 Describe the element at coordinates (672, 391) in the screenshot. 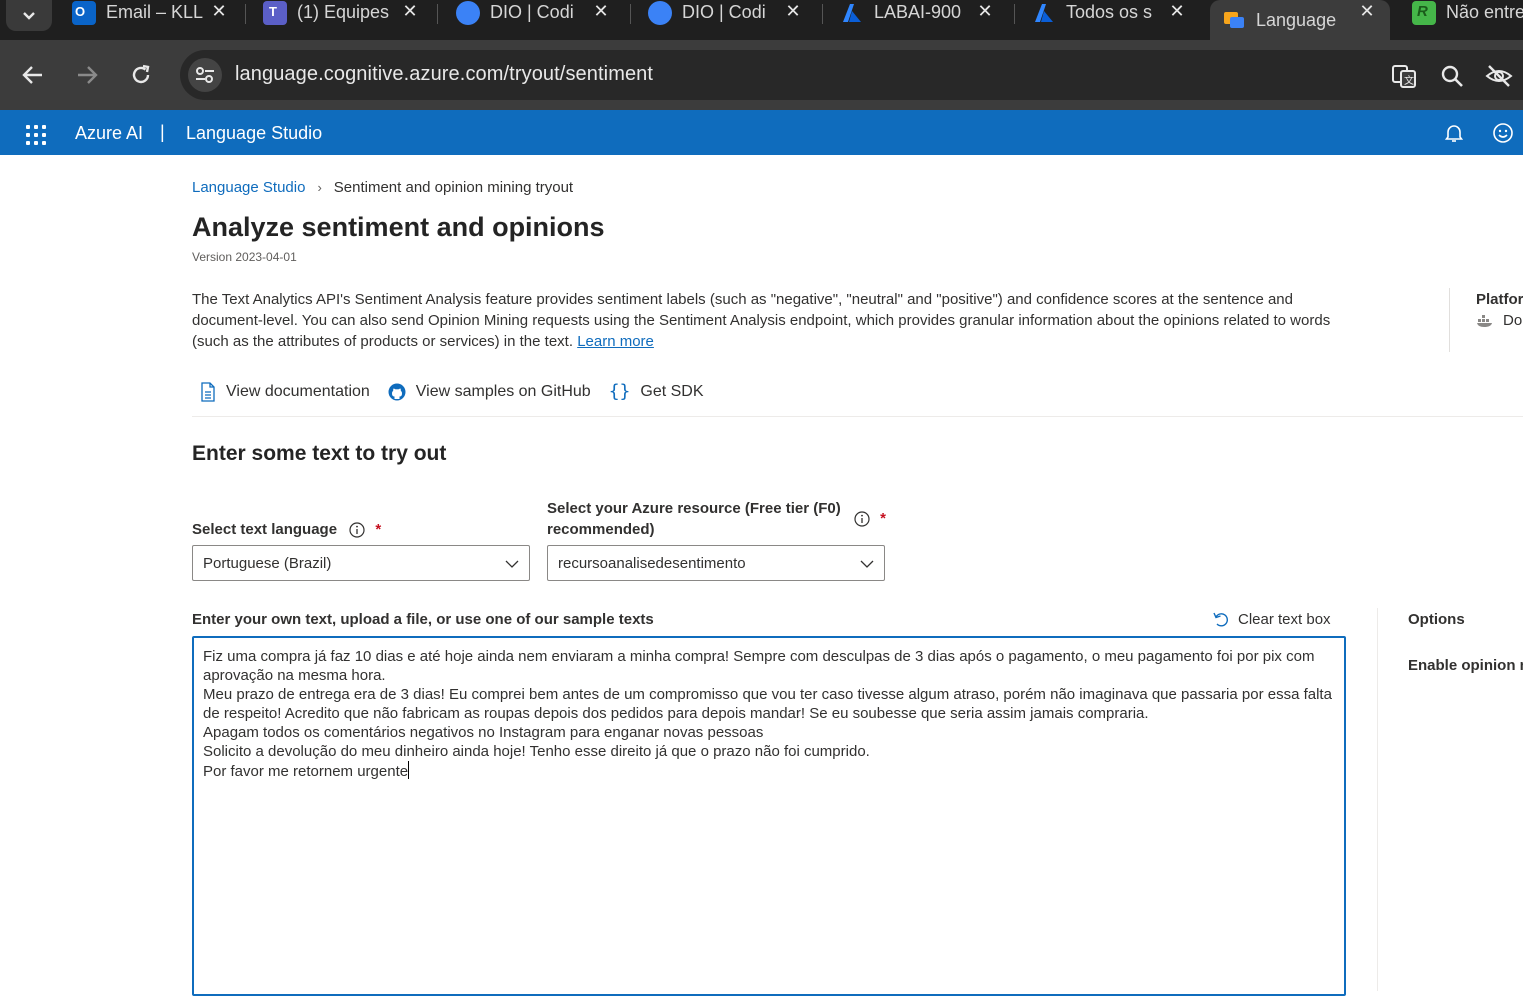

I see `get-sdk-label: Get SDK` at that location.